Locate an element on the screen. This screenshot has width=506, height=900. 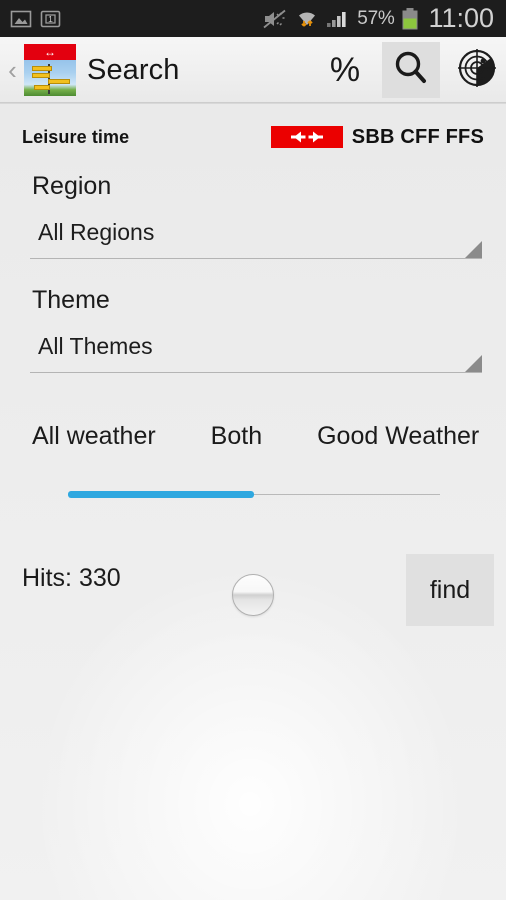
status-bar-right-icons: 57% 11:00 is located at coordinates (380, 18).